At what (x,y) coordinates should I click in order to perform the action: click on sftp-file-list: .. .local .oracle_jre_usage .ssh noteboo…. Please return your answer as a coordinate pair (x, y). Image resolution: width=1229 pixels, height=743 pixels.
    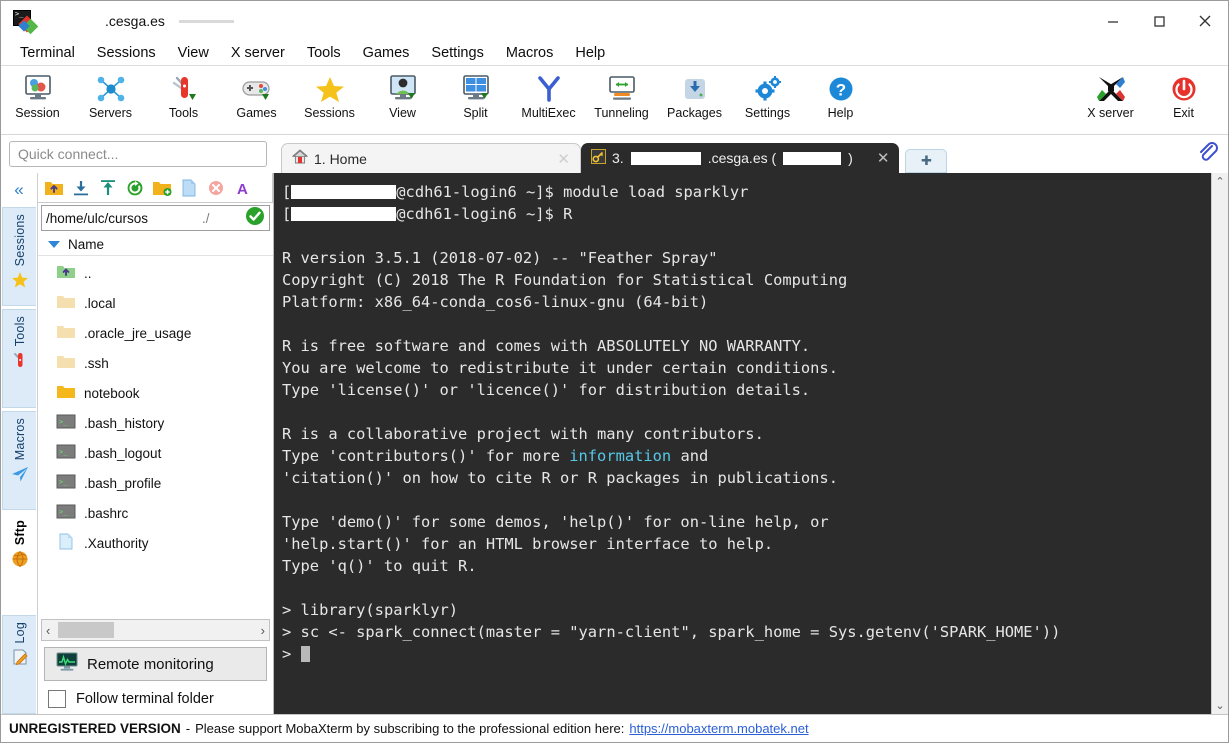
    Looking at the image, I should click on (155, 437).